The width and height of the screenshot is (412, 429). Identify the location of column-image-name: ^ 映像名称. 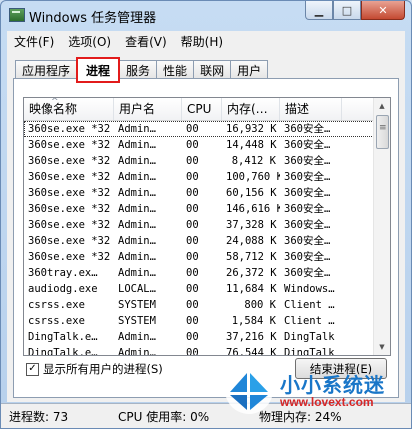
(69, 109).